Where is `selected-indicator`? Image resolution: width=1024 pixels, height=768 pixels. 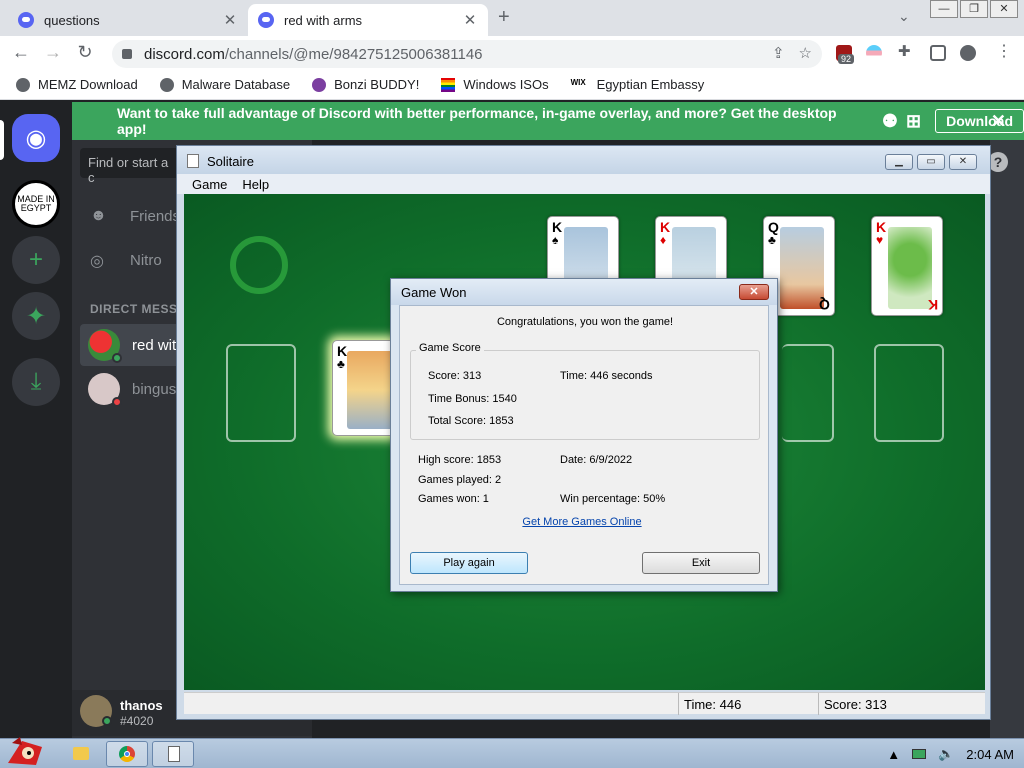 selected-indicator is located at coordinates (2, 140).